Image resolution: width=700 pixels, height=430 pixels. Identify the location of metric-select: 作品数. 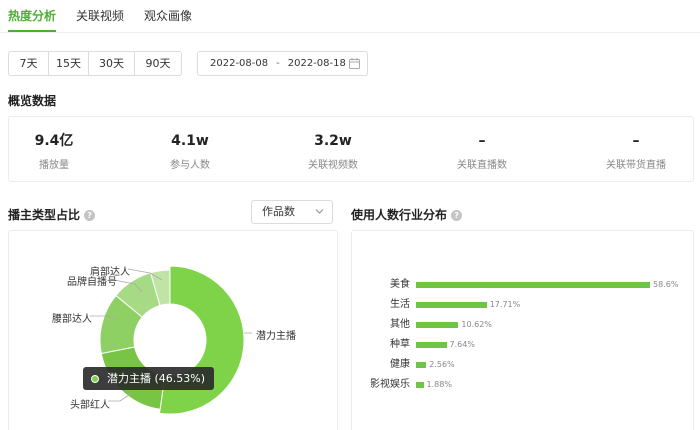
(292, 212).